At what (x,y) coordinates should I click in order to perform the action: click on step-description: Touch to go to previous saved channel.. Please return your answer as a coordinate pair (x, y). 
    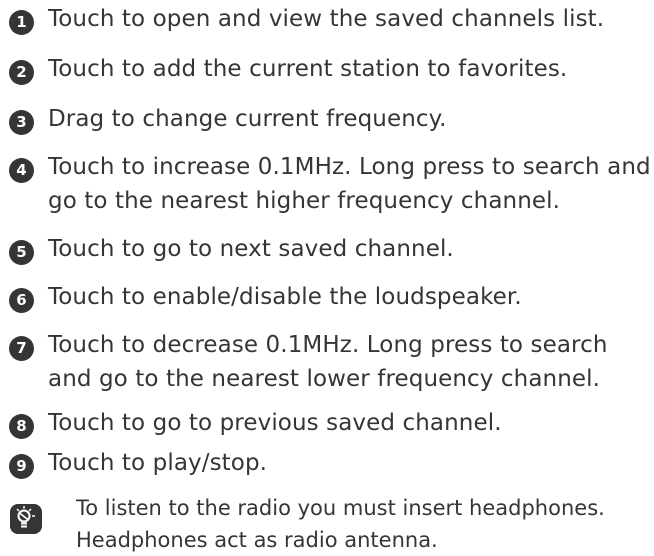
    Looking at the image, I should click on (350, 423).